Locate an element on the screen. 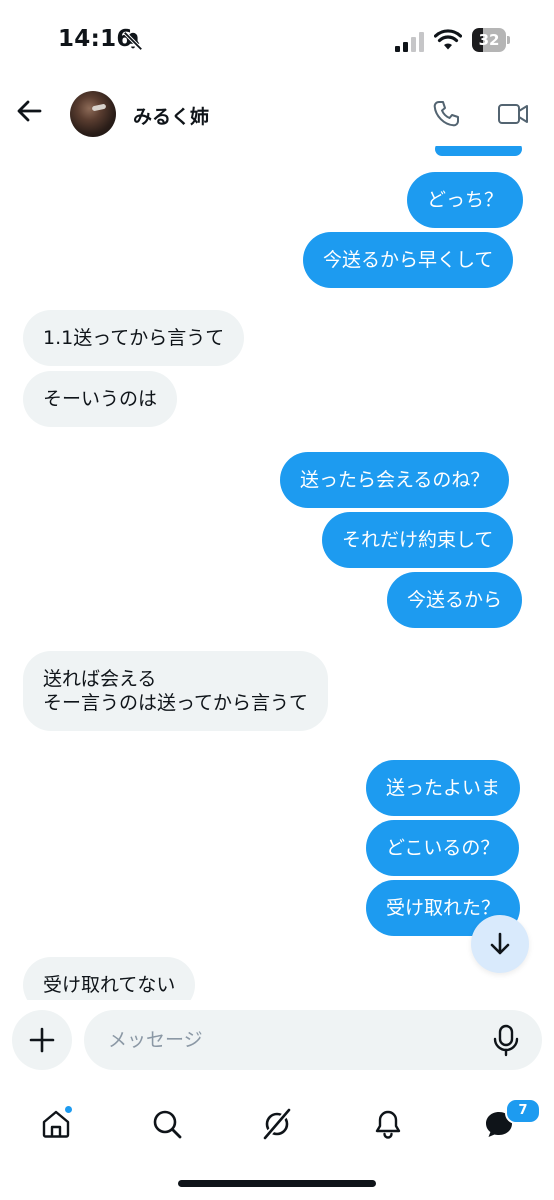 The height and width of the screenshot is (1200, 554). message-composer is located at coordinates (277, 1041).